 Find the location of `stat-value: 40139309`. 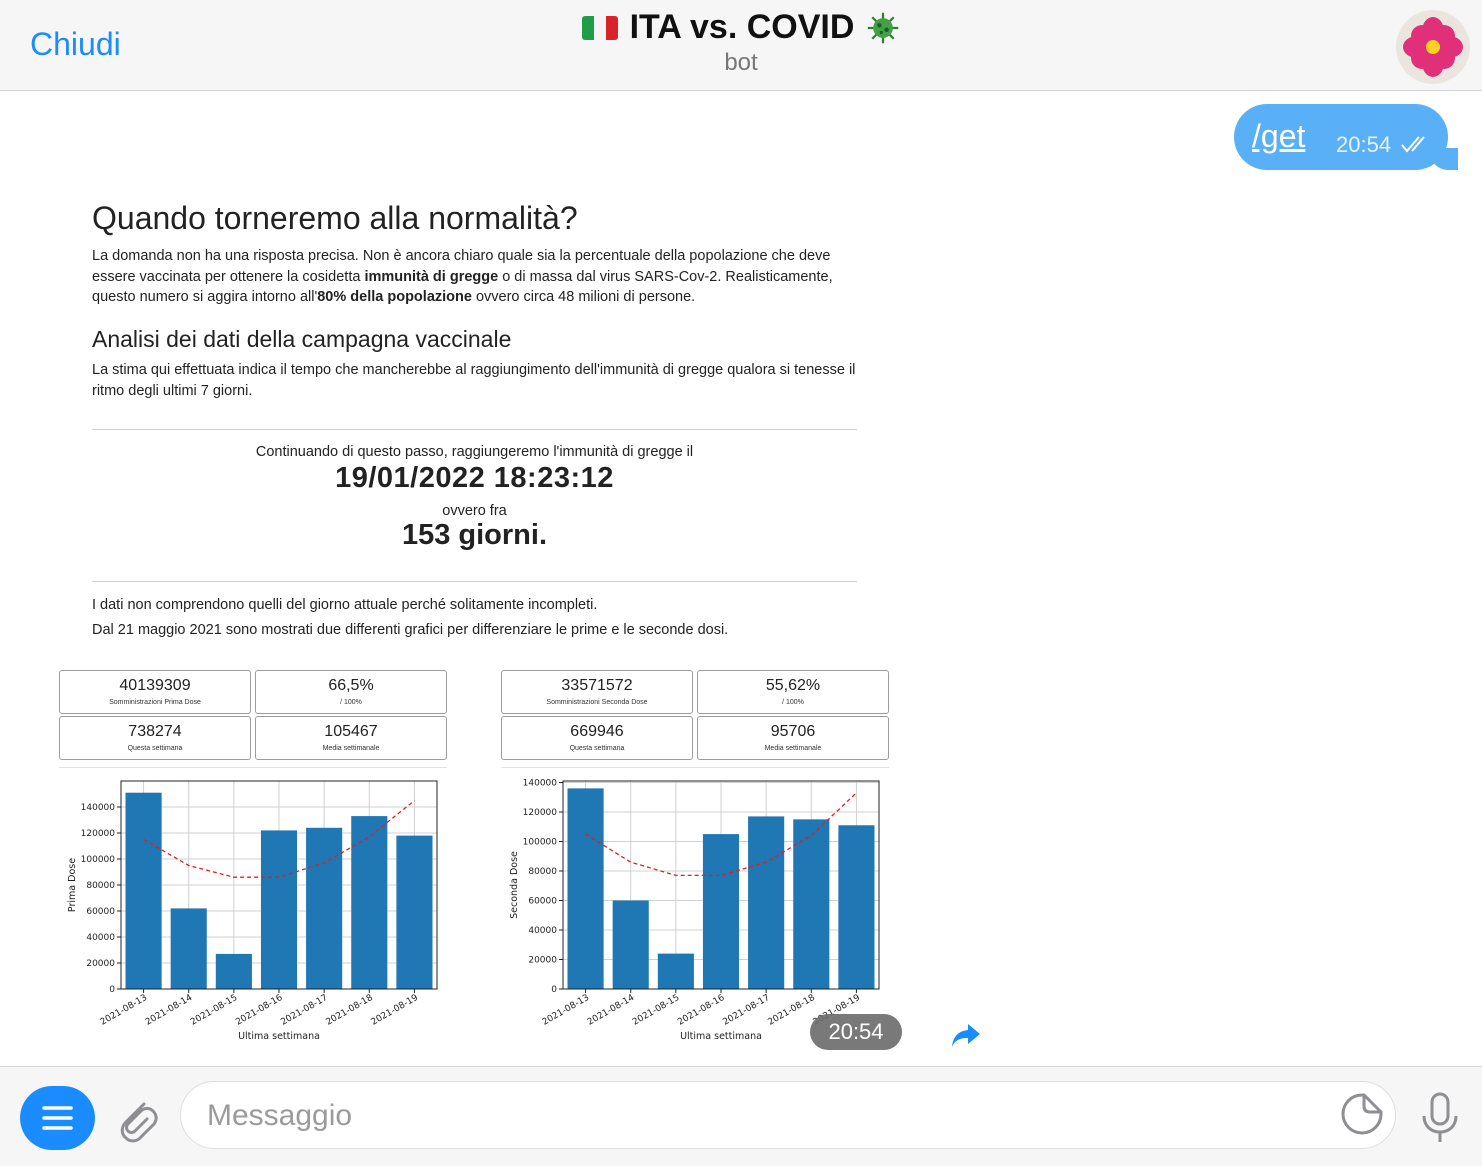

stat-value: 40139309 is located at coordinates (155, 685).